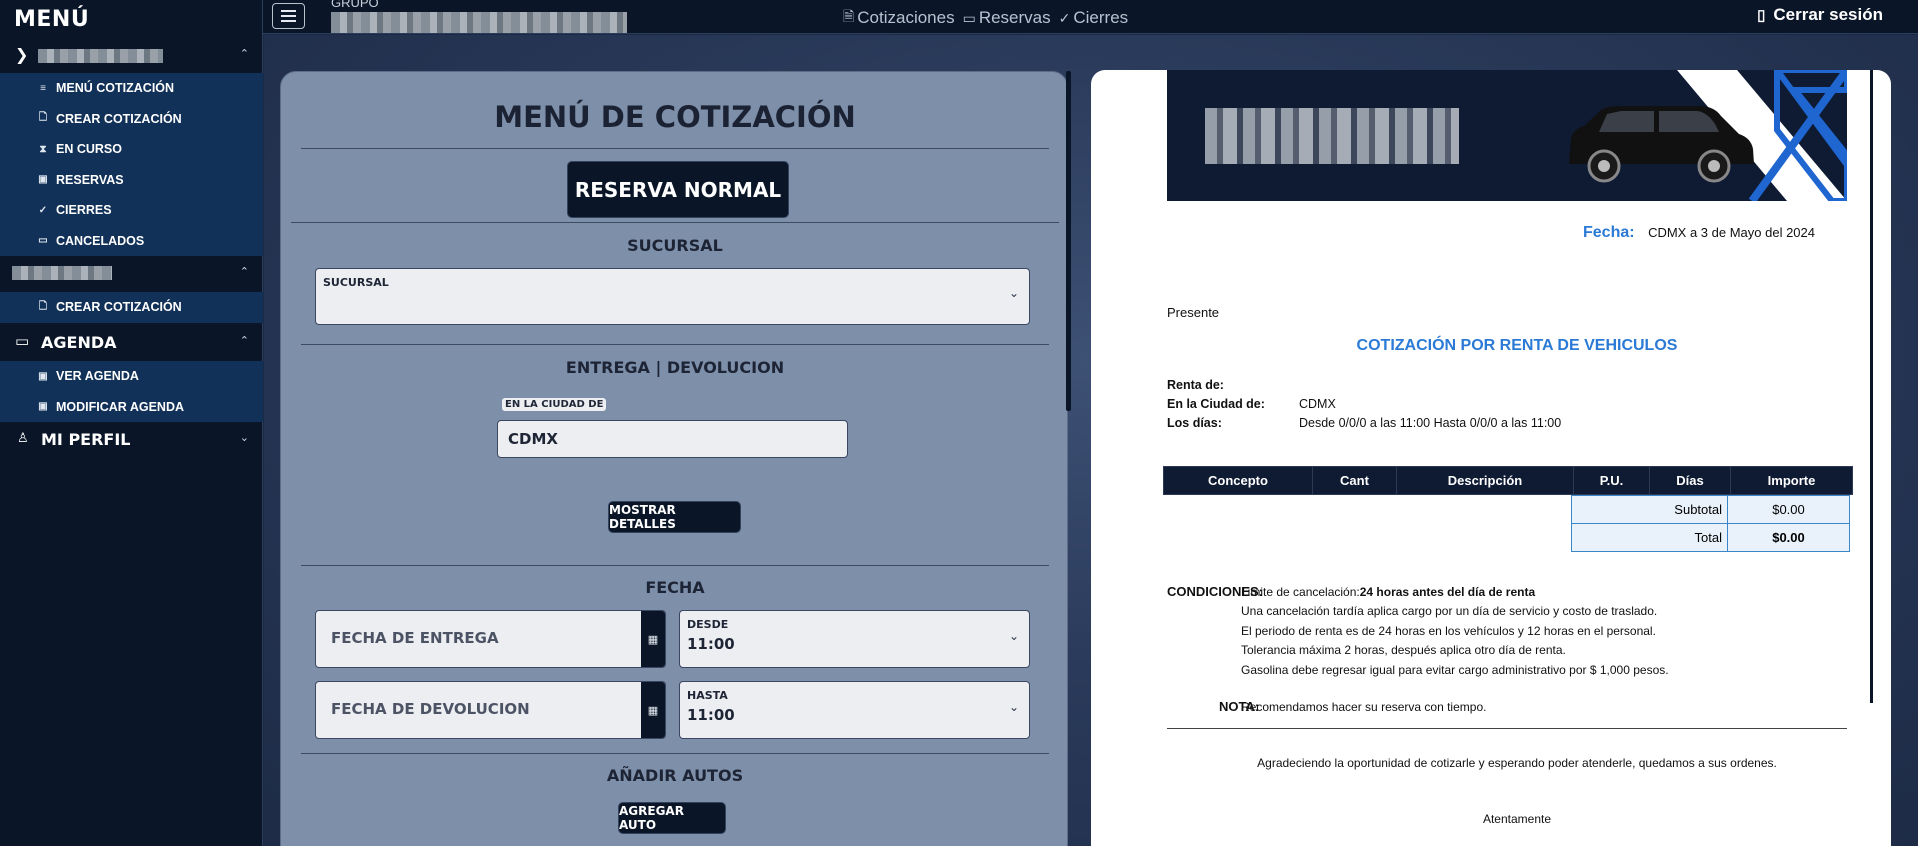  I want to click on nav-label: Cierres, so click(1101, 17).